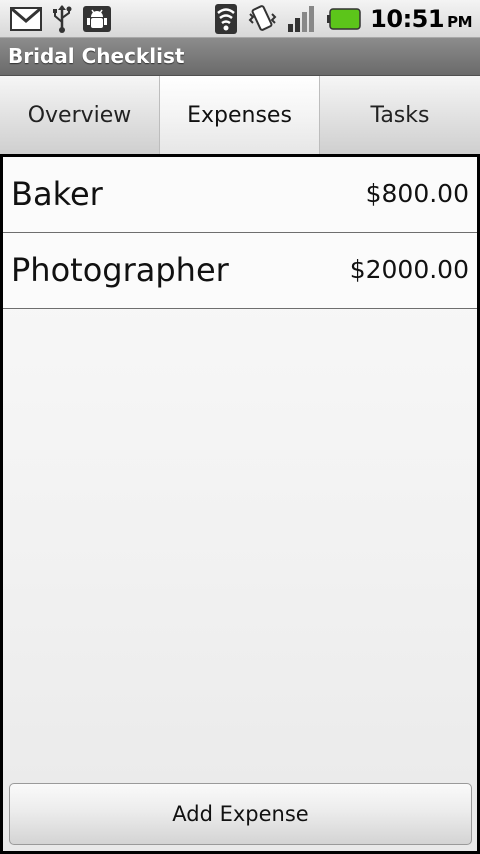 The width and height of the screenshot is (480, 854). Describe the element at coordinates (417, 193) in the screenshot. I see `expense-amount: $800.00` at that location.